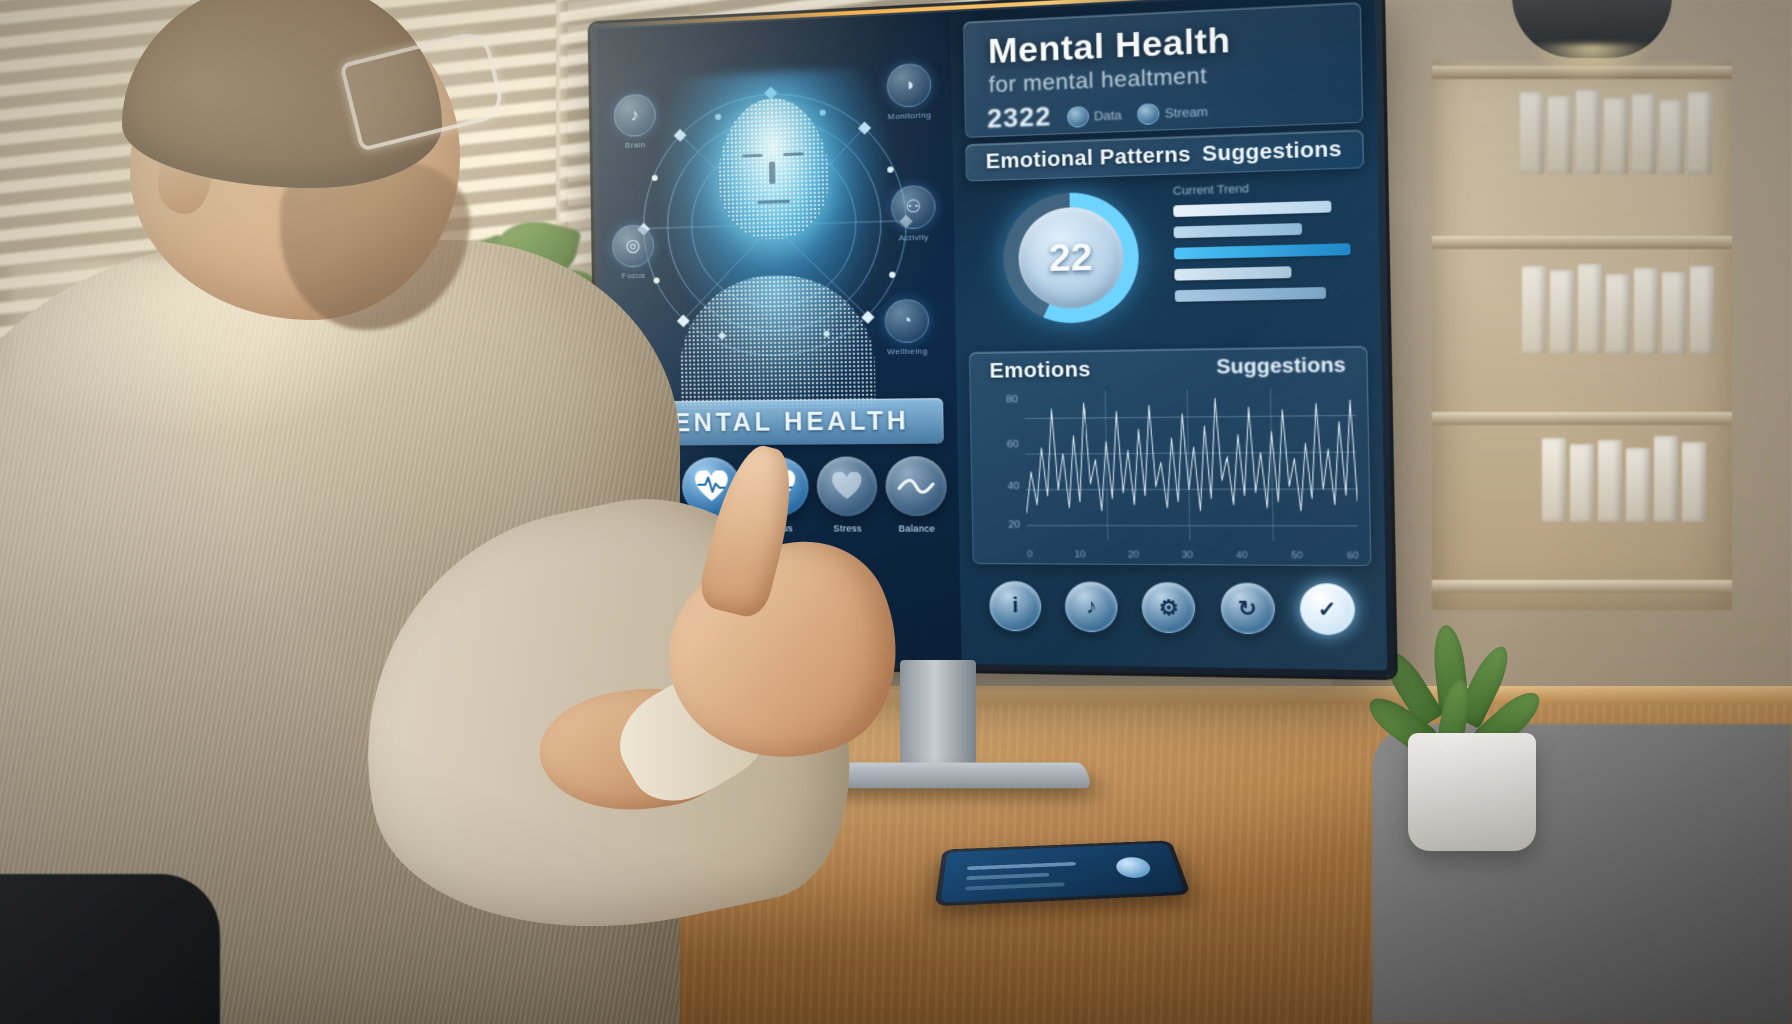 This screenshot has height=1024, width=1792. I want to click on wellness-icon: ◔, so click(907, 320).